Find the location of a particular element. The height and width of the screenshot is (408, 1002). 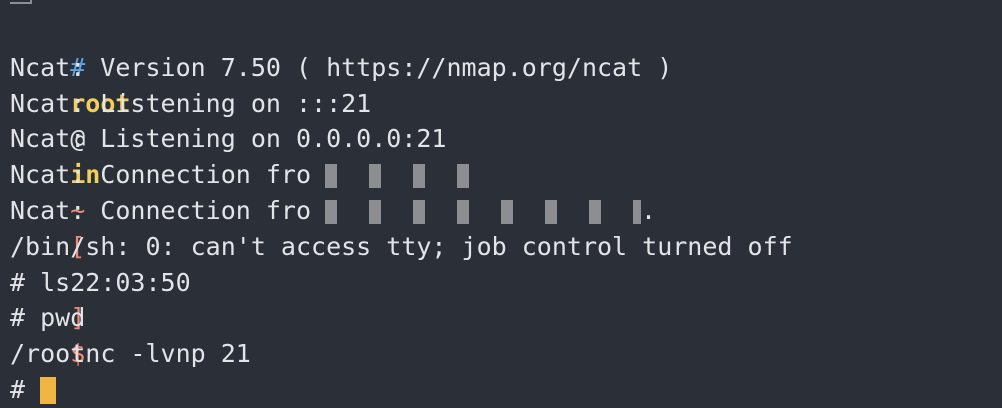

listen-ipv4-partially-obscured: 0.0.0:21 is located at coordinates (386, 139).